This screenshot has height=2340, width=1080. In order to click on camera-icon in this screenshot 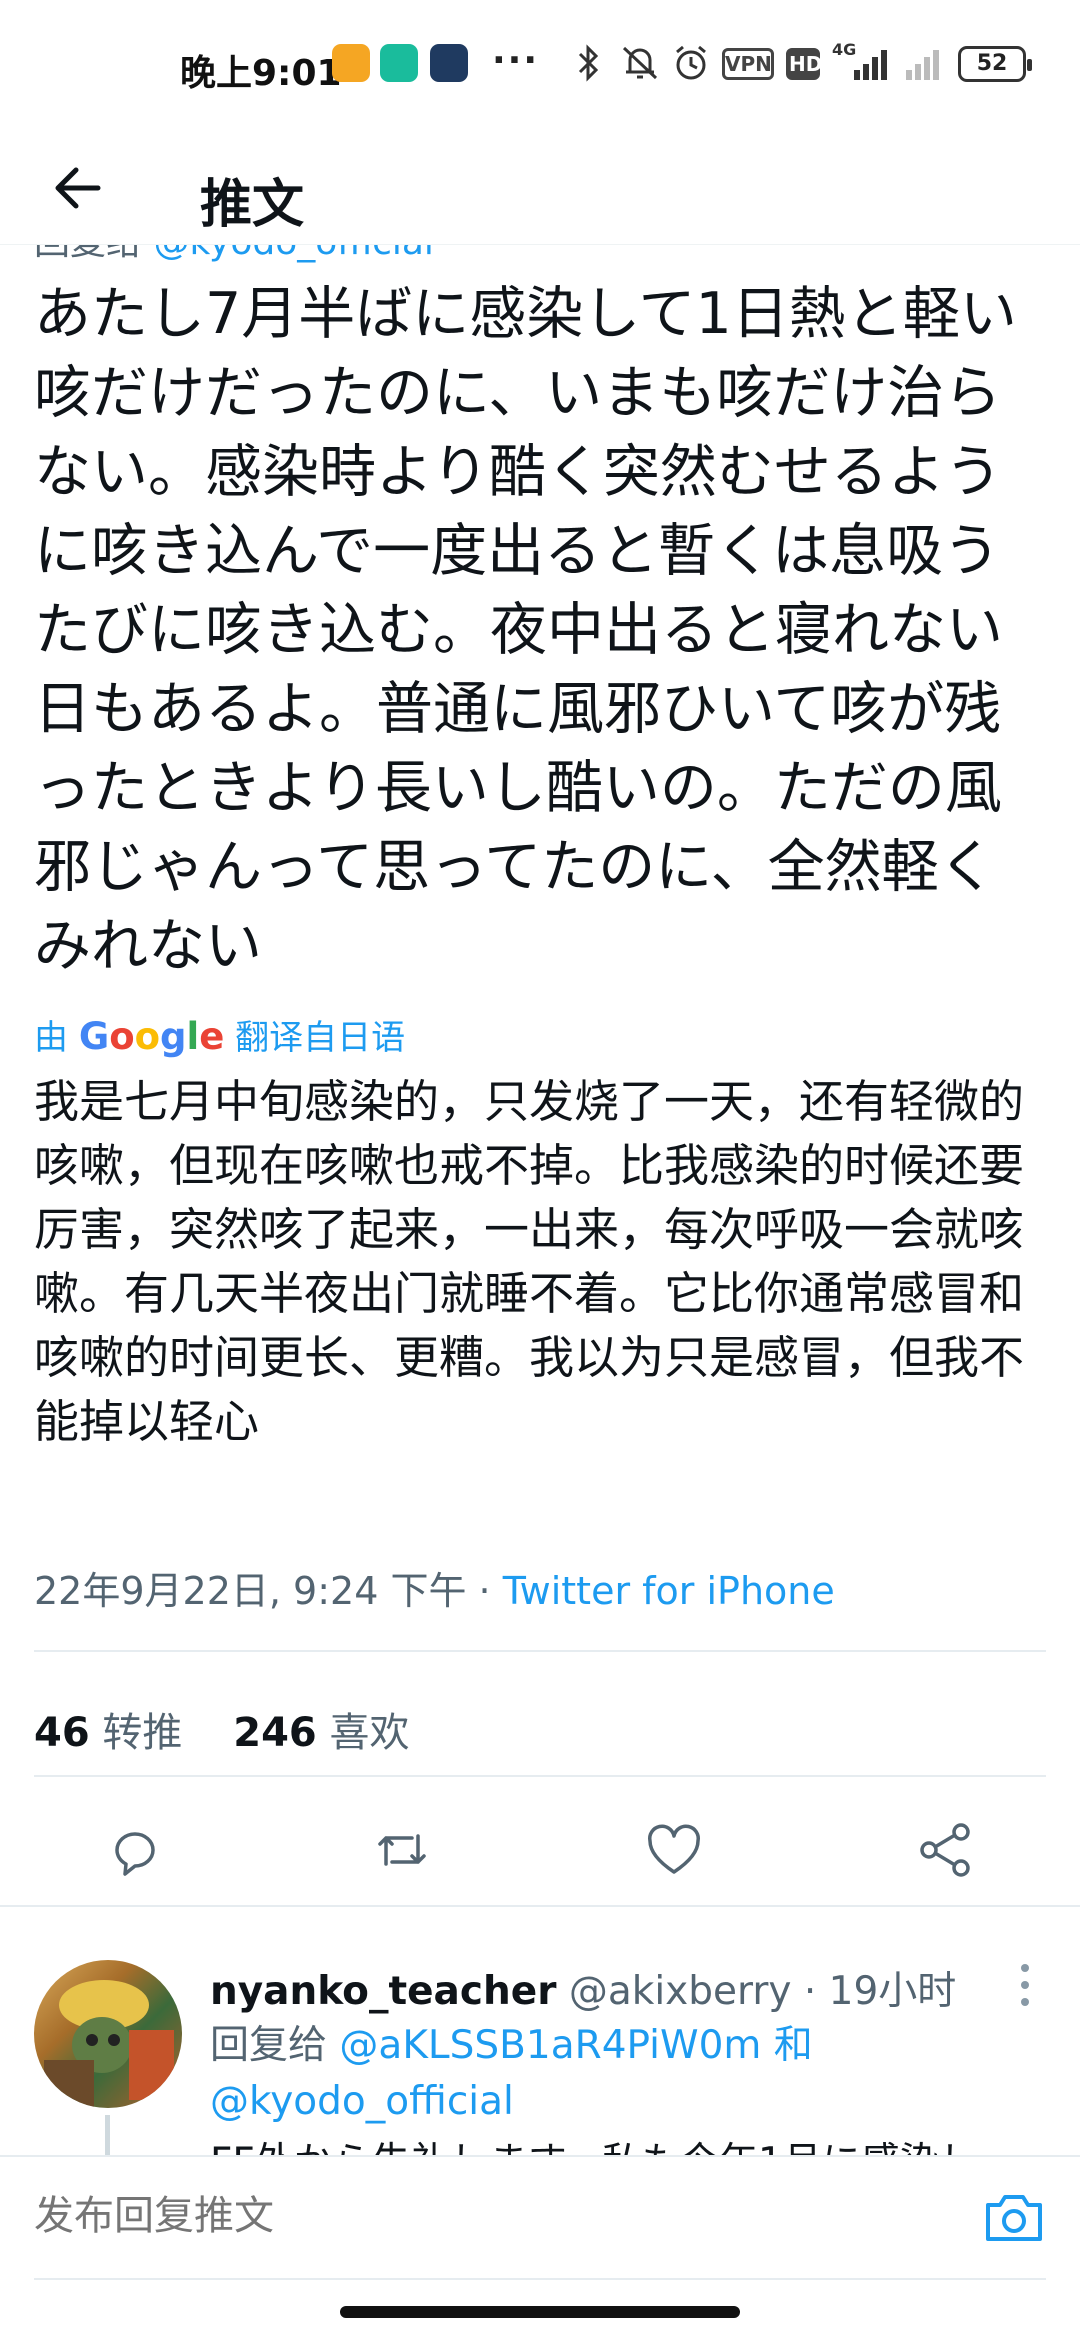, I will do `click(1014, 2217)`.